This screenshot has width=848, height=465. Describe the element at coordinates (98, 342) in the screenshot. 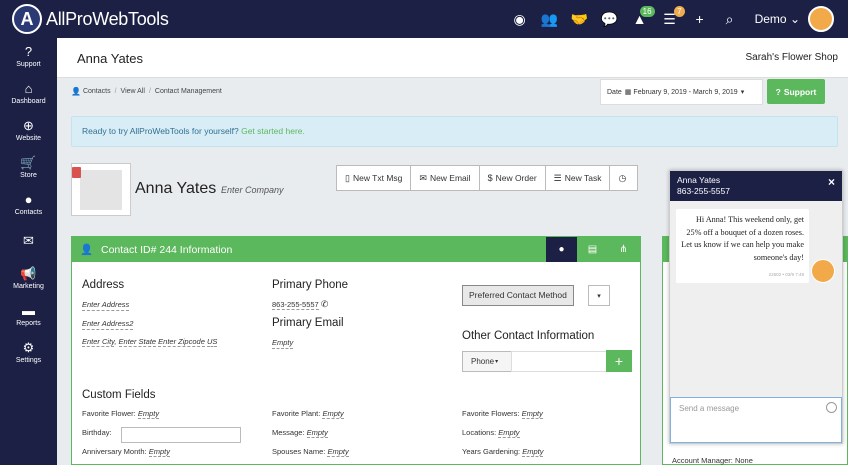

I see `city-field: Enter City` at that location.